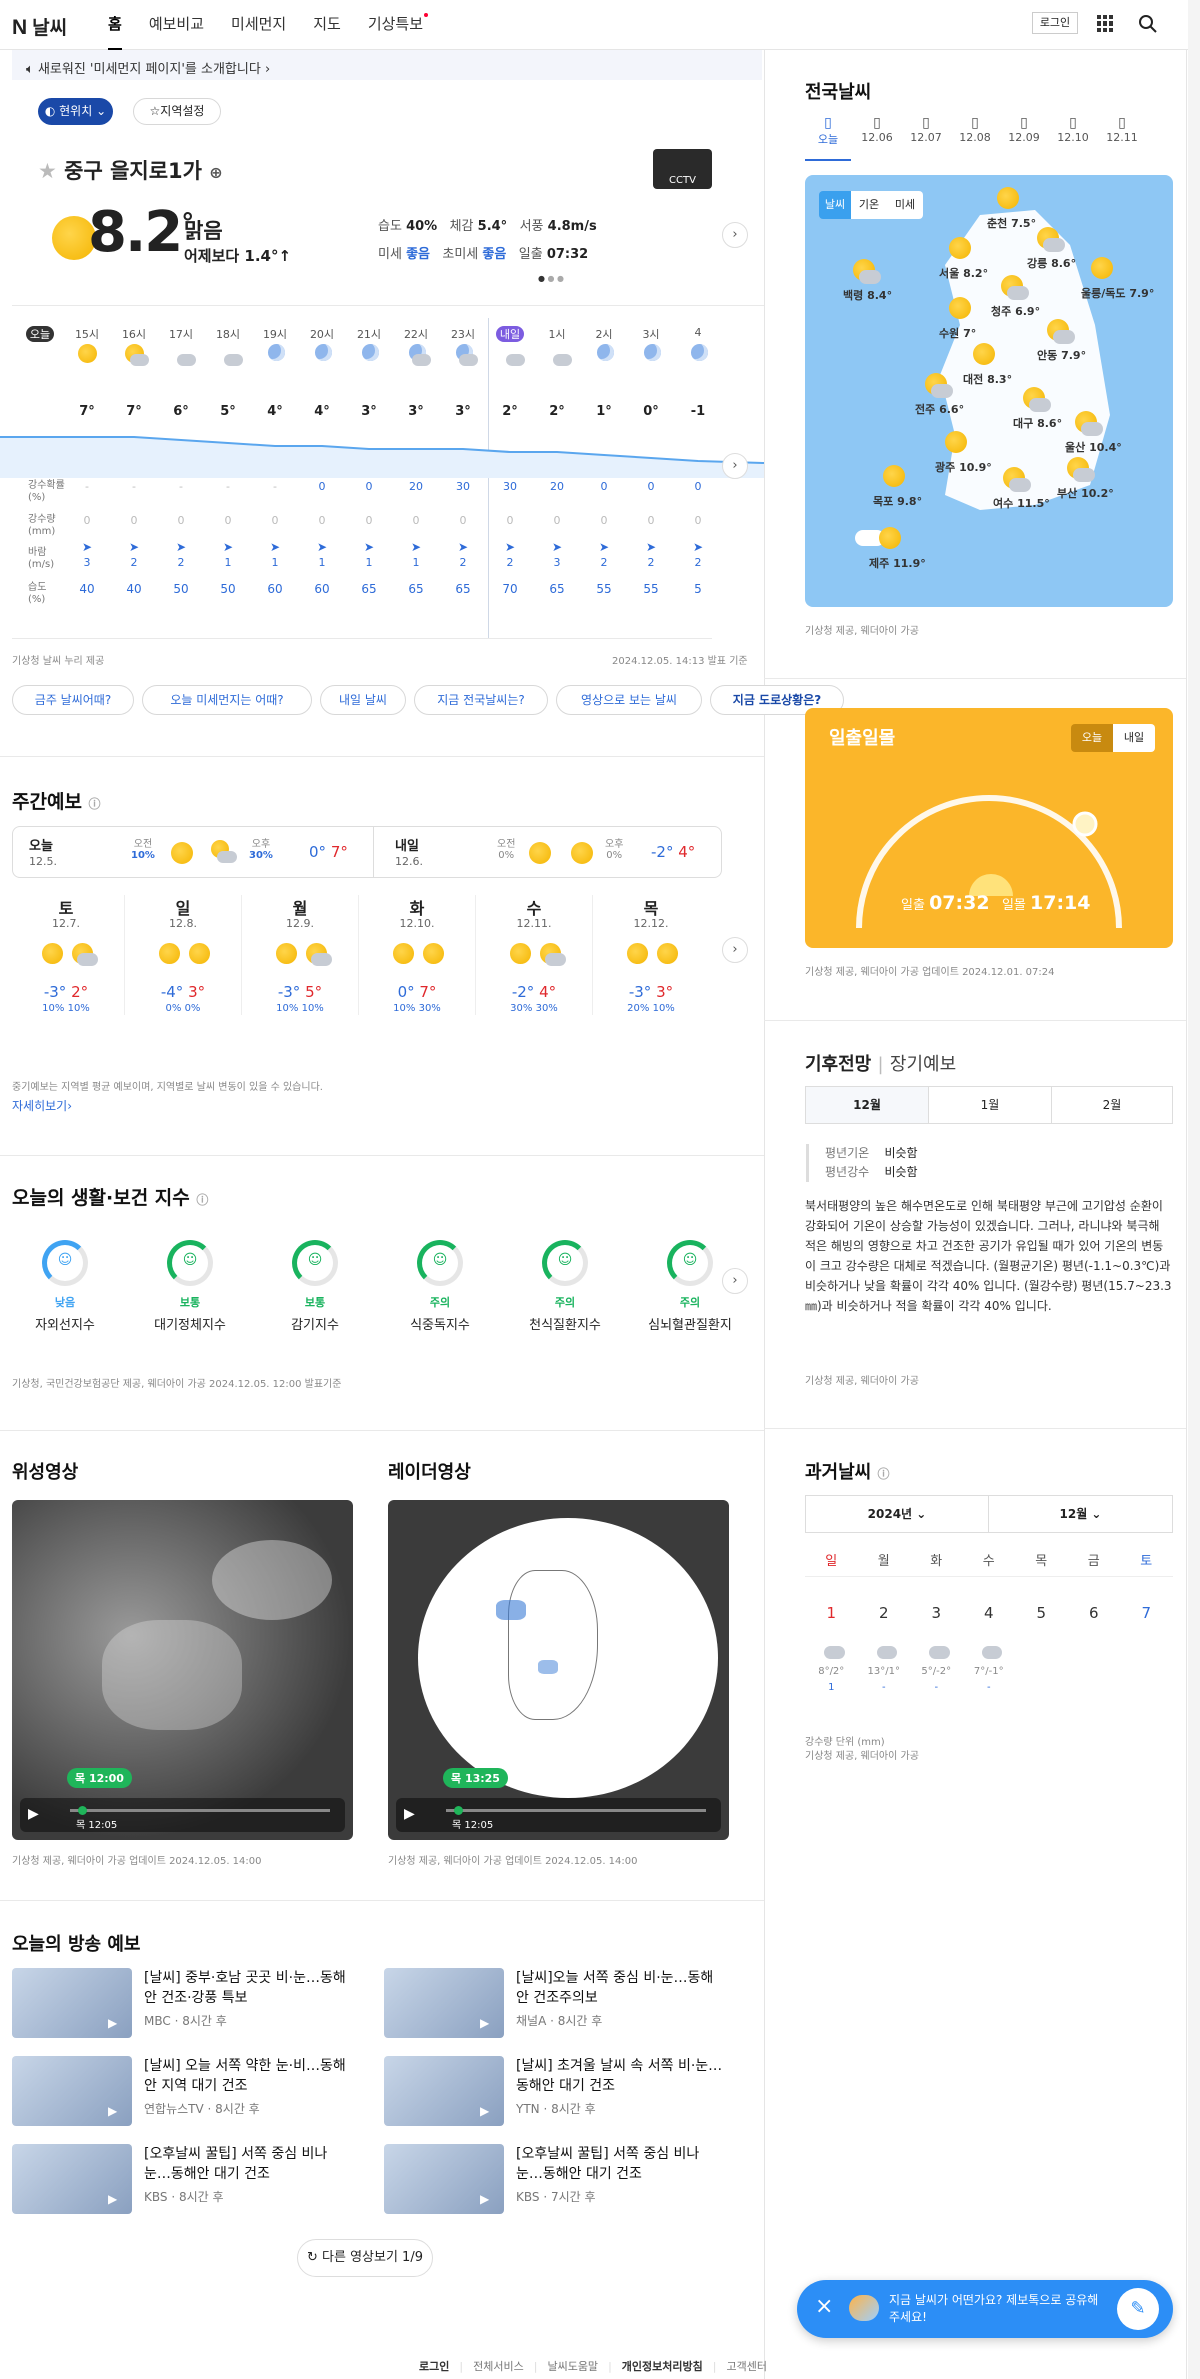  What do you see at coordinates (735, 1281) in the screenshot?
I see `index-next-button: ›` at bounding box center [735, 1281].